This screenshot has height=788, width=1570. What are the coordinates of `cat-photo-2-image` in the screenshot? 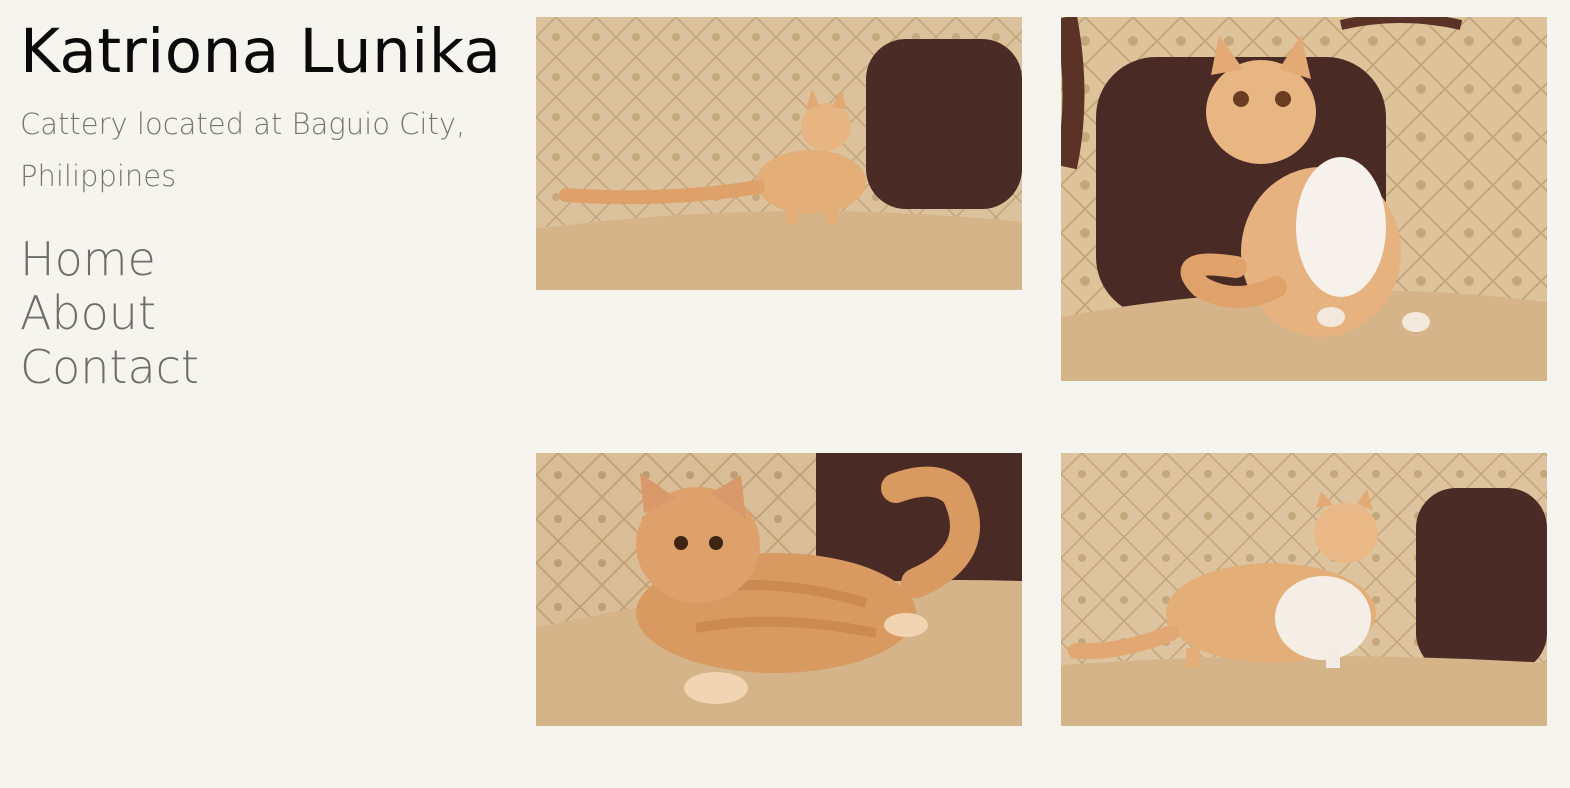 It's located at (1304, 199).